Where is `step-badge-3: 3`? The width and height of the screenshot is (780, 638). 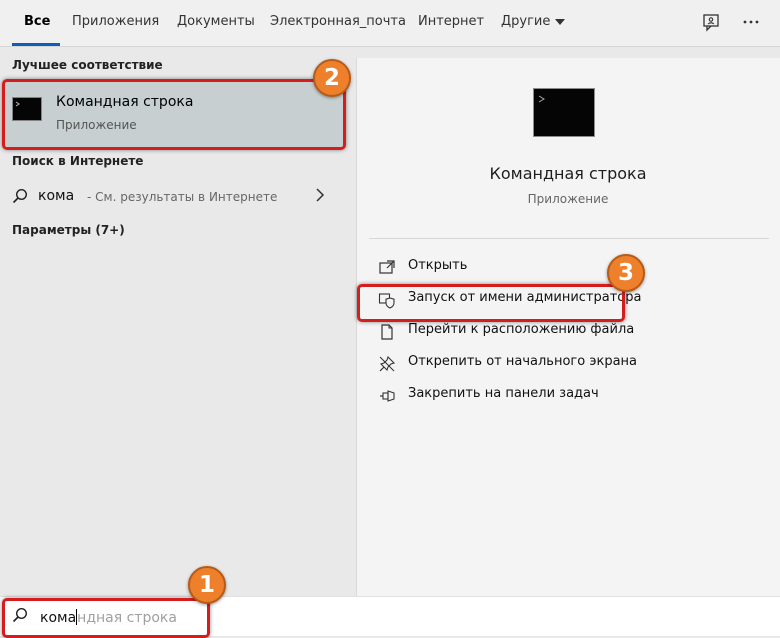
step-badge-3: 3 is located at coordinates (626, 273).